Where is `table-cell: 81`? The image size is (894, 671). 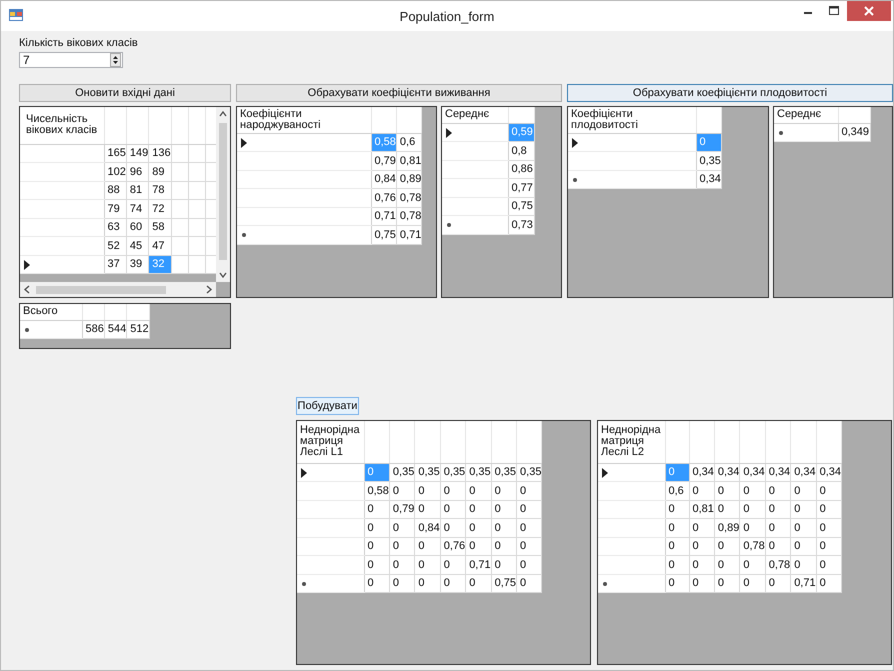
table-cell: 81 is located at coordinates (137, 190).